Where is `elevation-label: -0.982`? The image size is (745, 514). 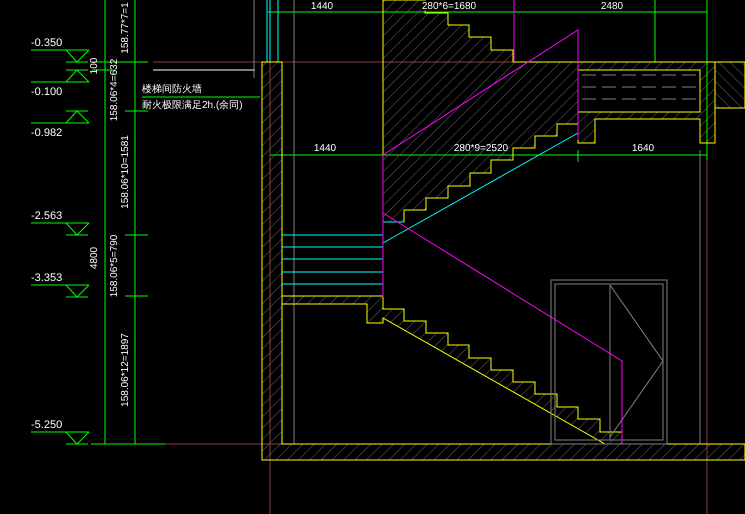 elevation-label: -0.982 is located at coordinates (46, 133).